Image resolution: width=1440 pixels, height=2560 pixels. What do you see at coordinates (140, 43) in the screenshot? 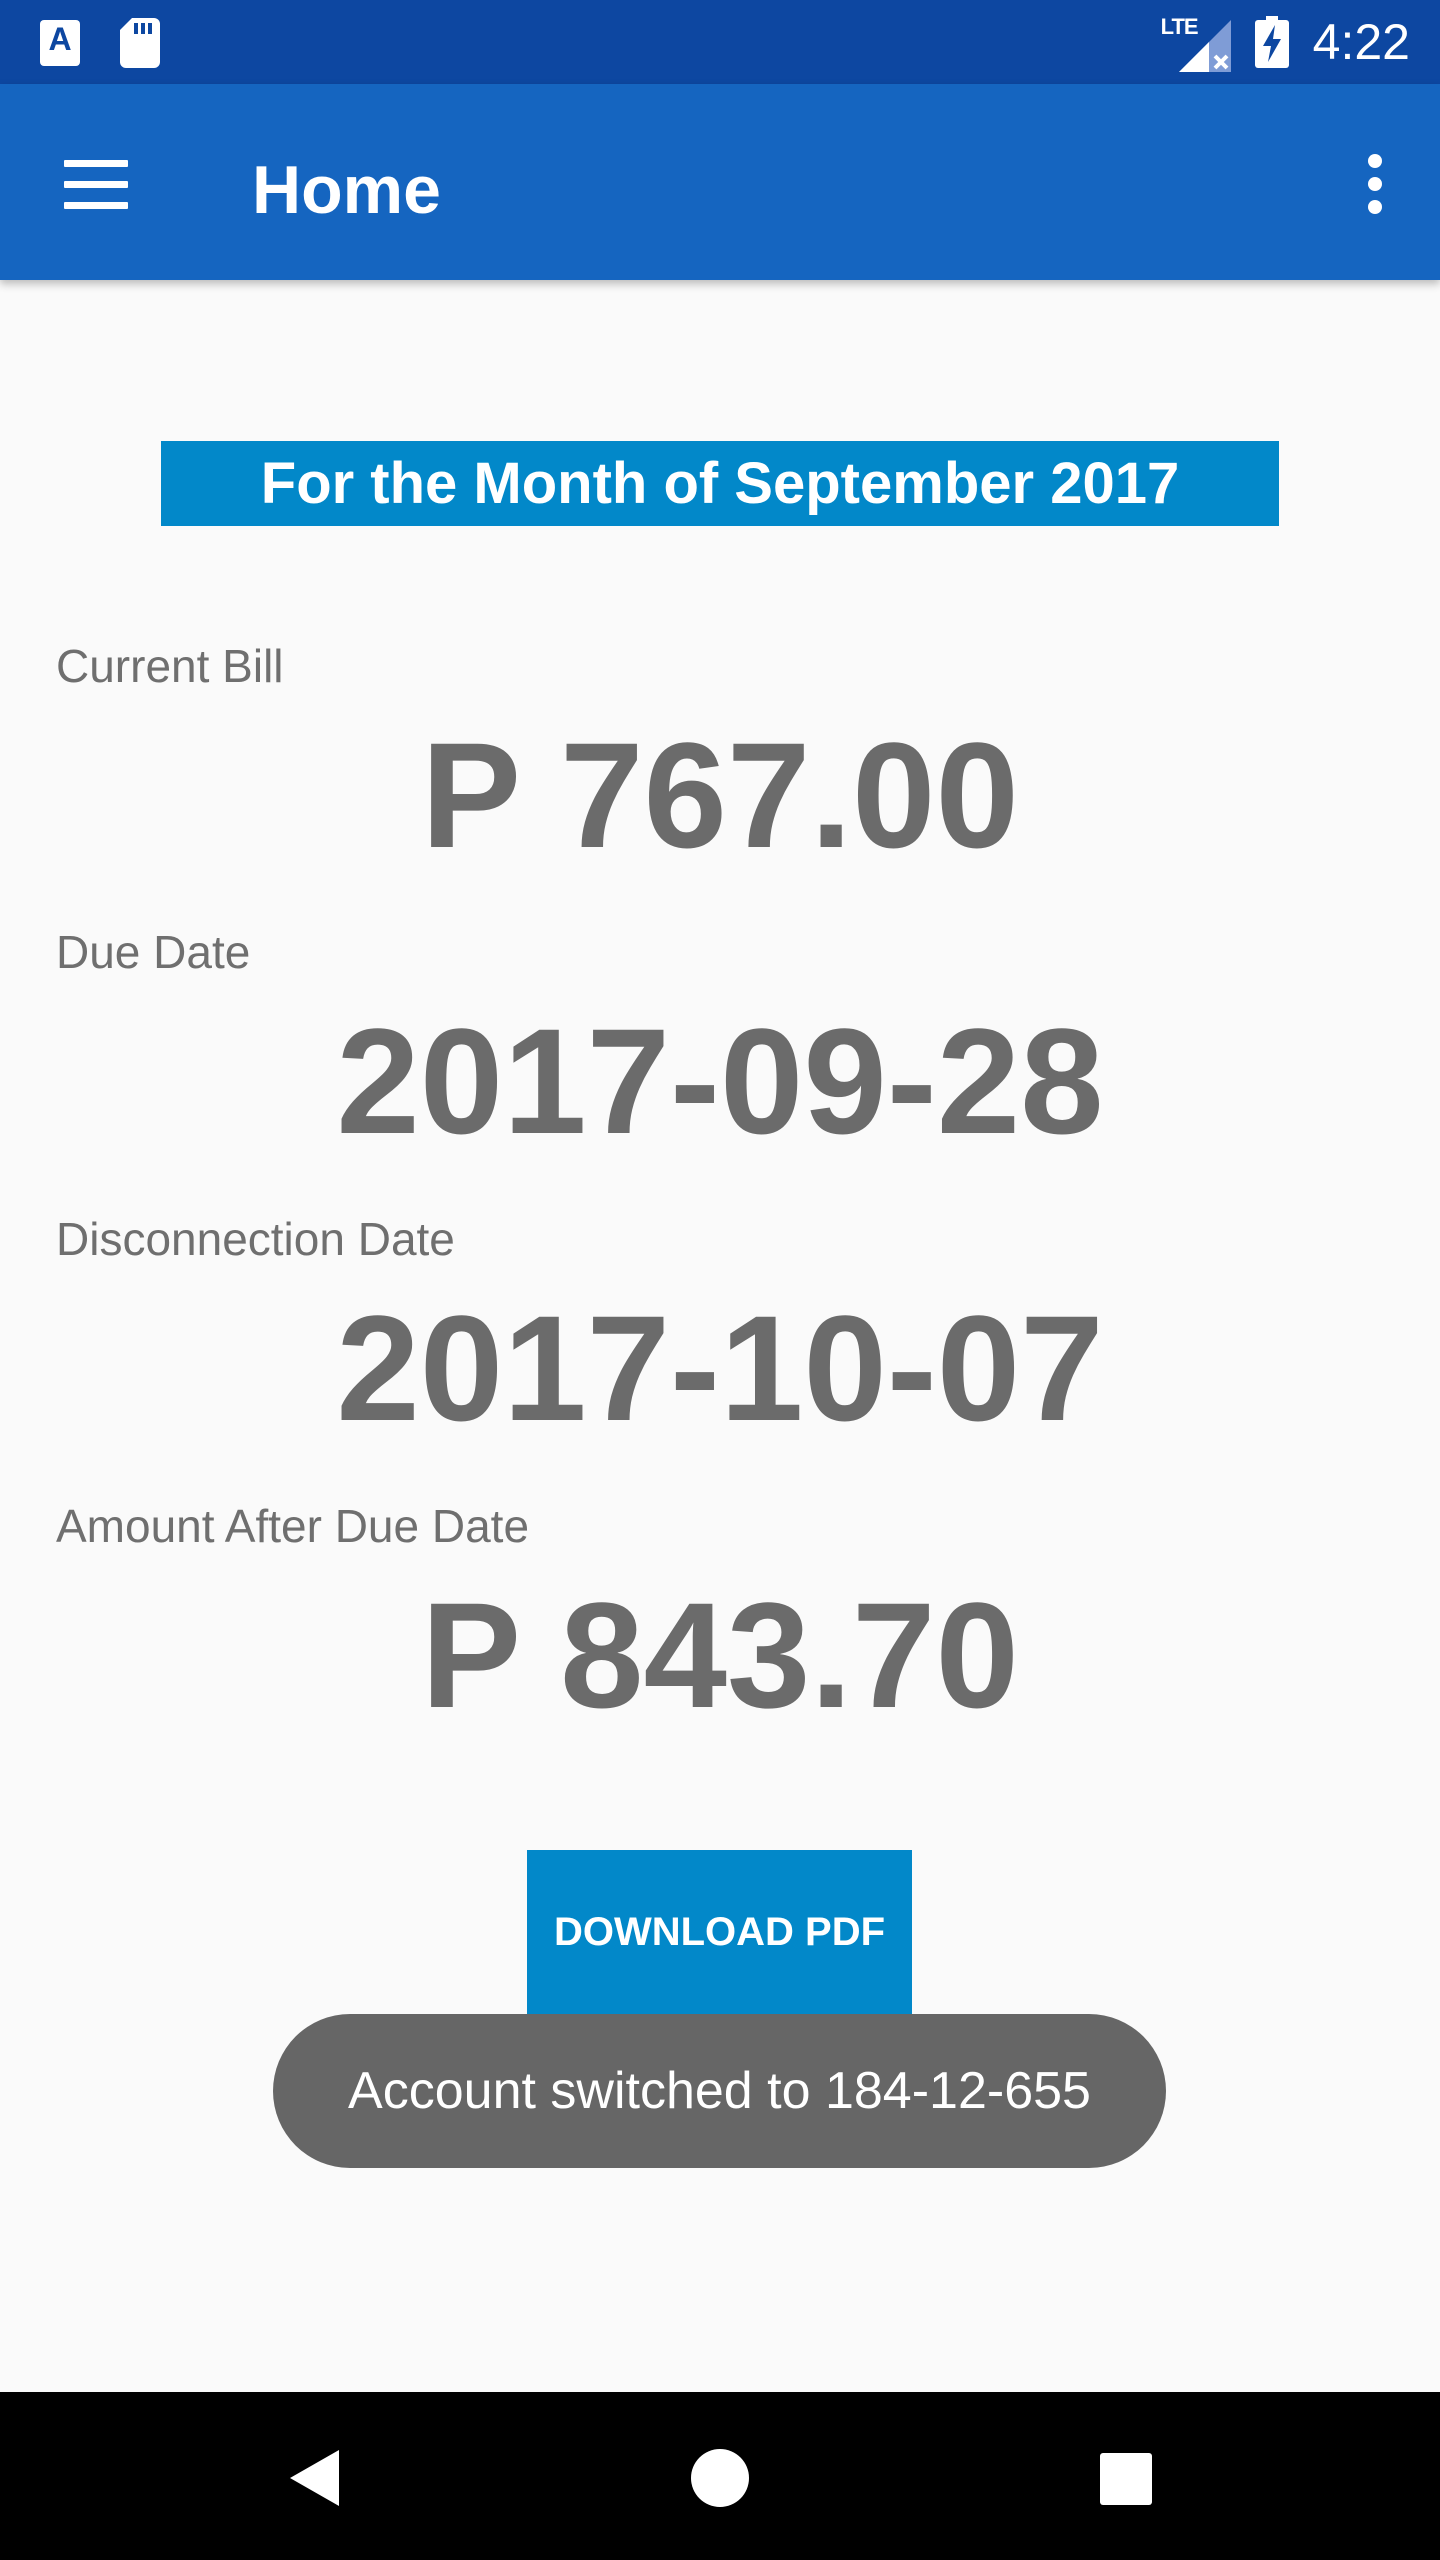
I see `sd-card-icon` at bounding box center [140, 43].